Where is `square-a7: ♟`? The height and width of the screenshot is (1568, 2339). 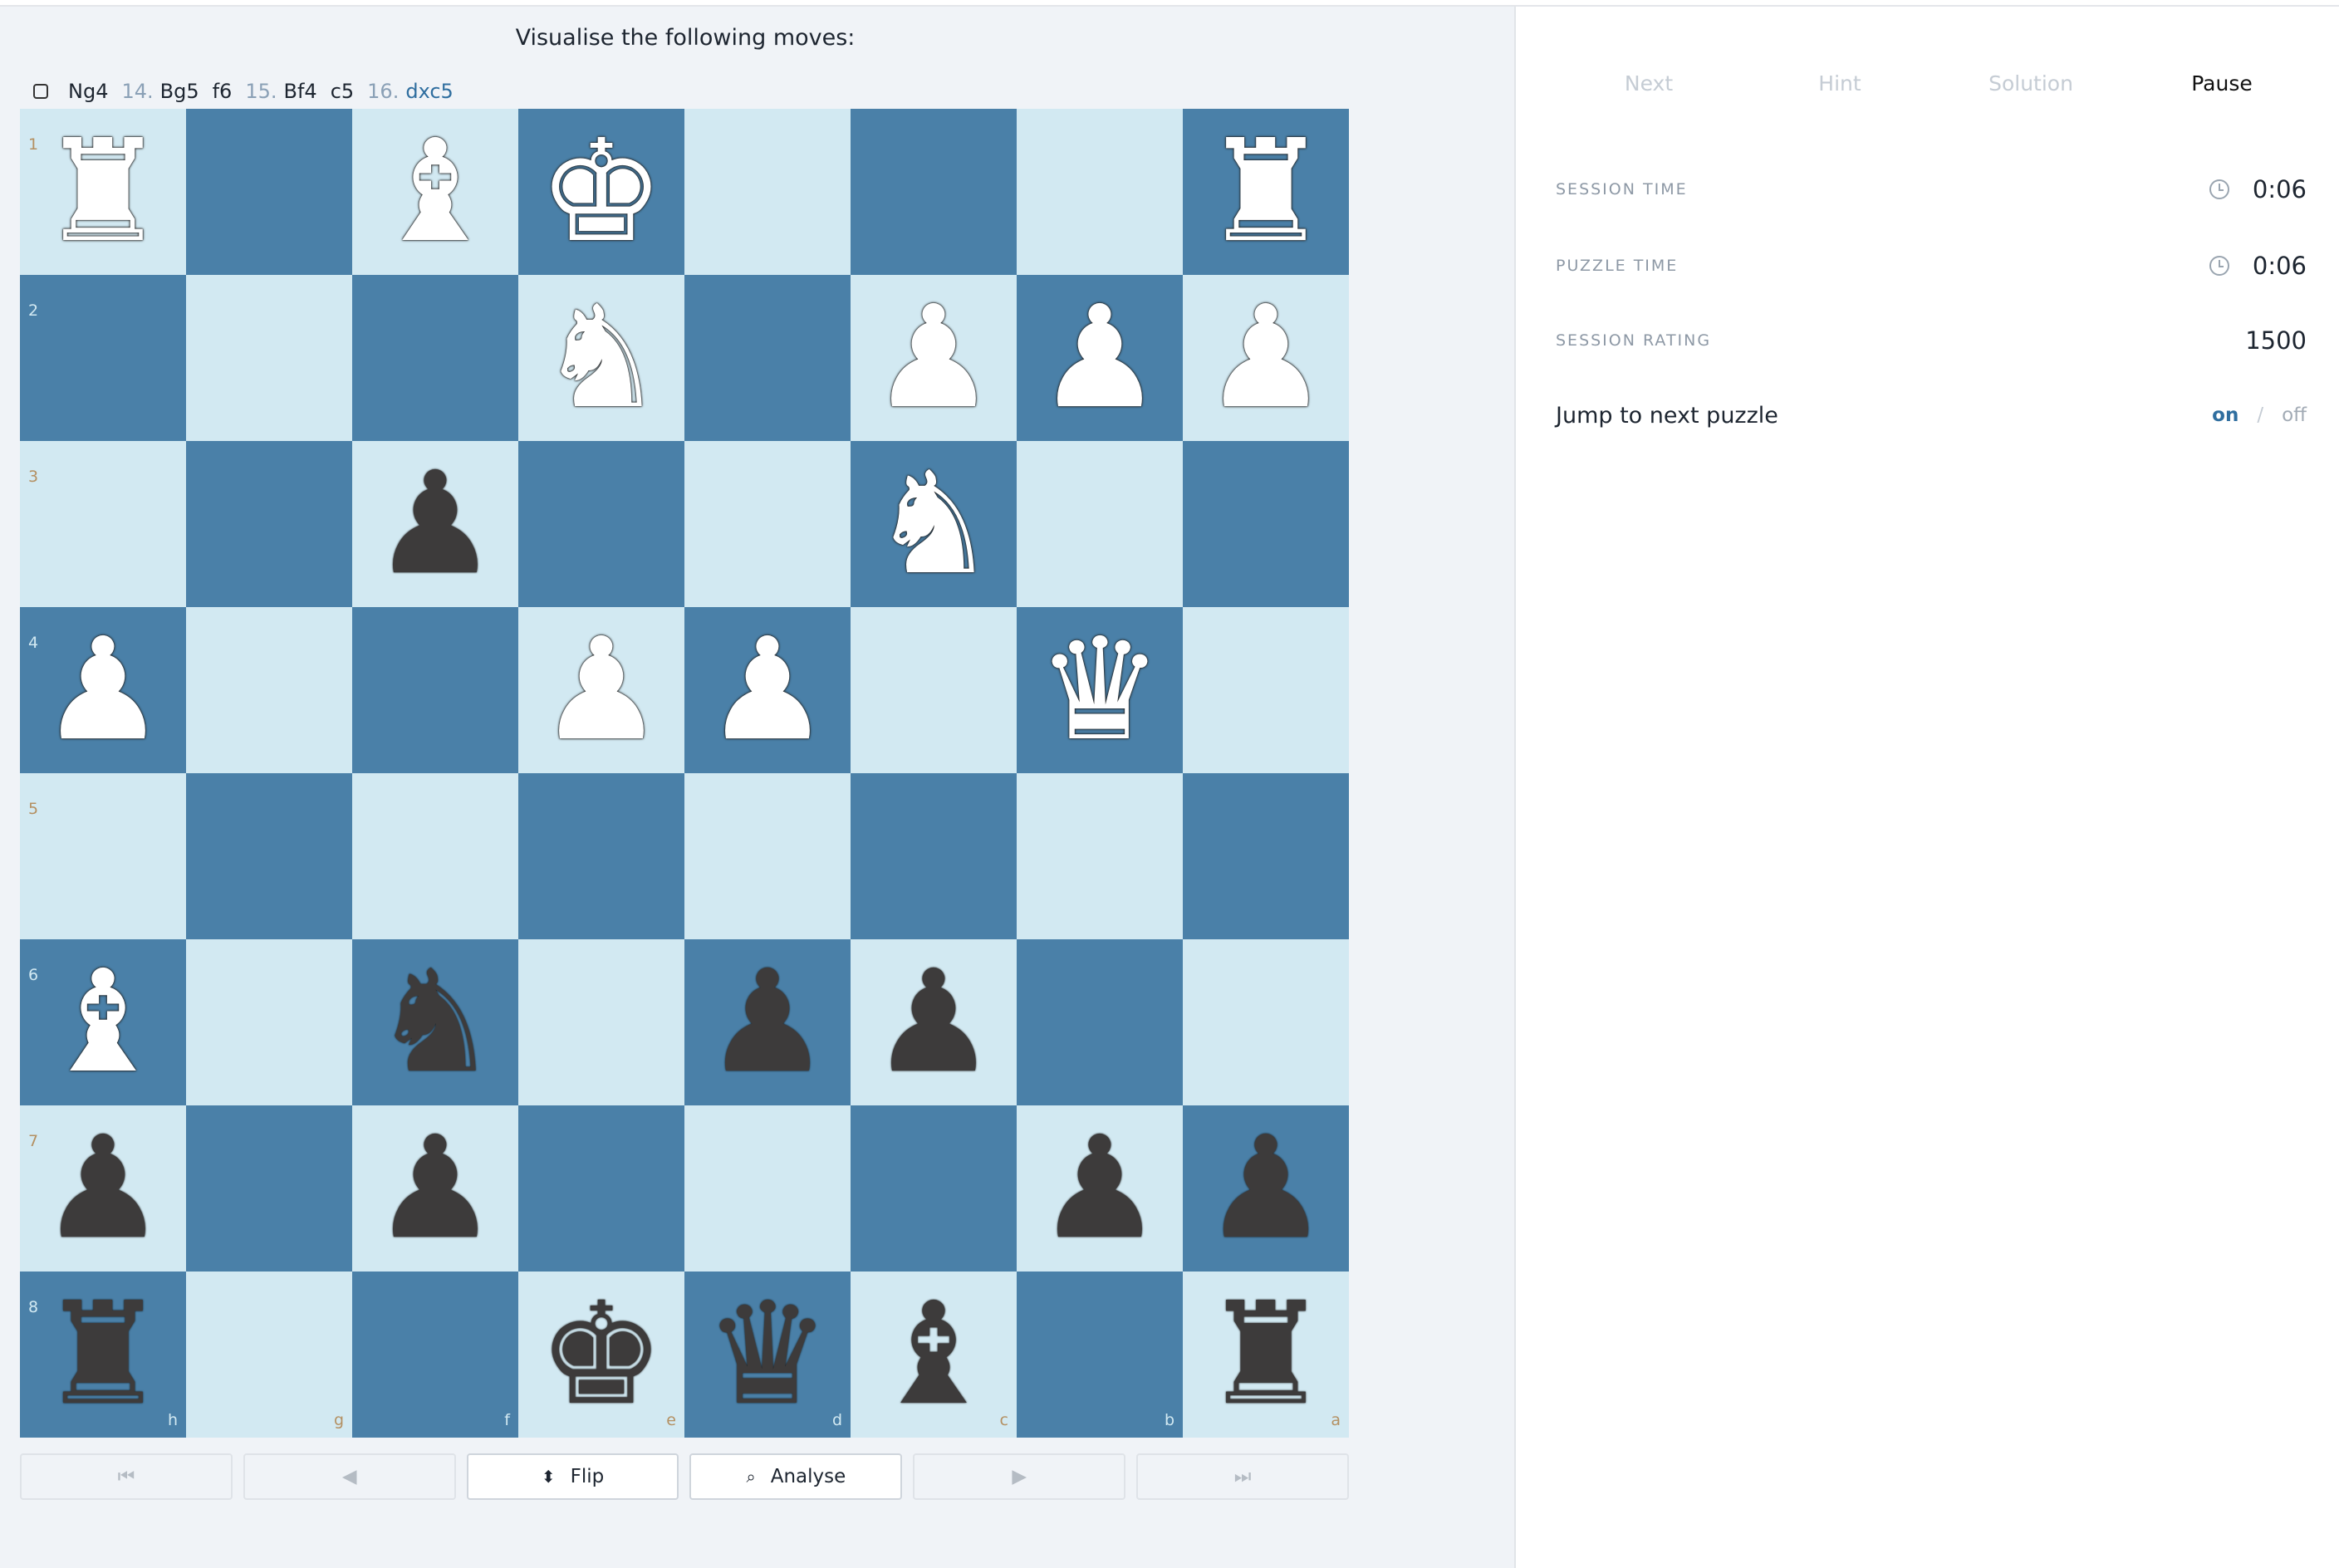
square-a7: ♟ is located at coordinates (1266, 1188).